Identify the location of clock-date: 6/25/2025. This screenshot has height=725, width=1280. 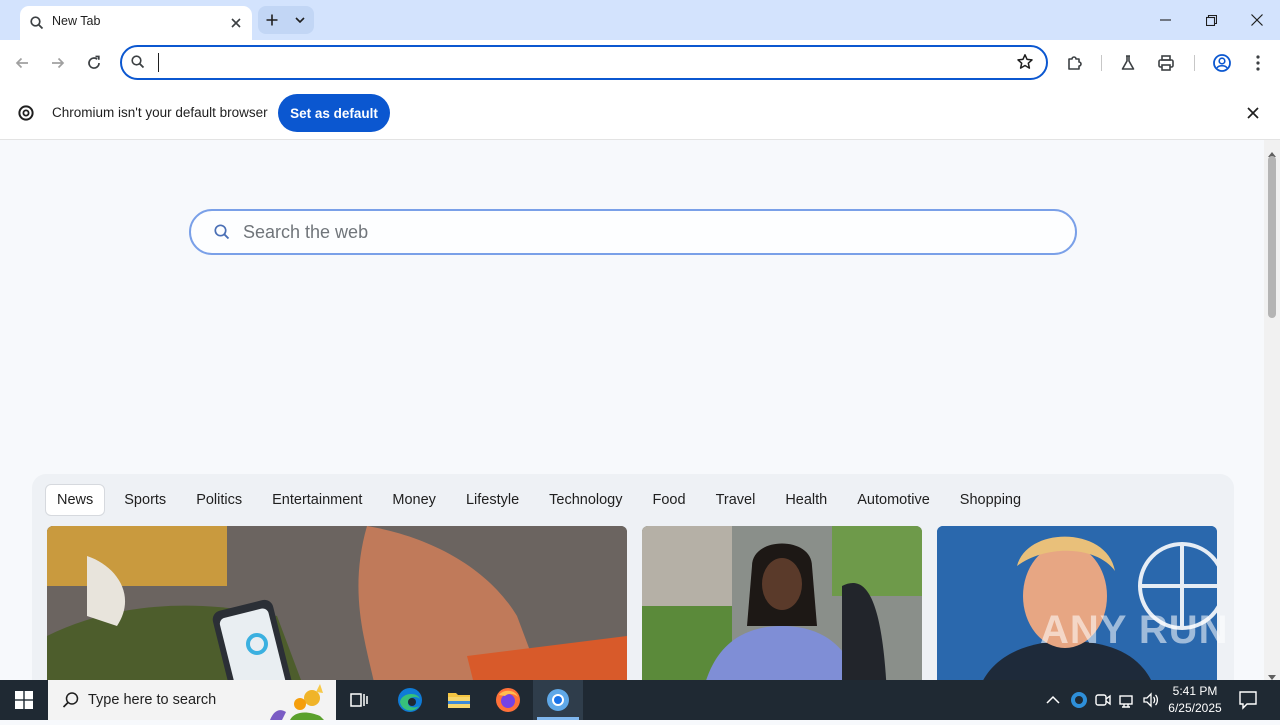
(1195, 708).